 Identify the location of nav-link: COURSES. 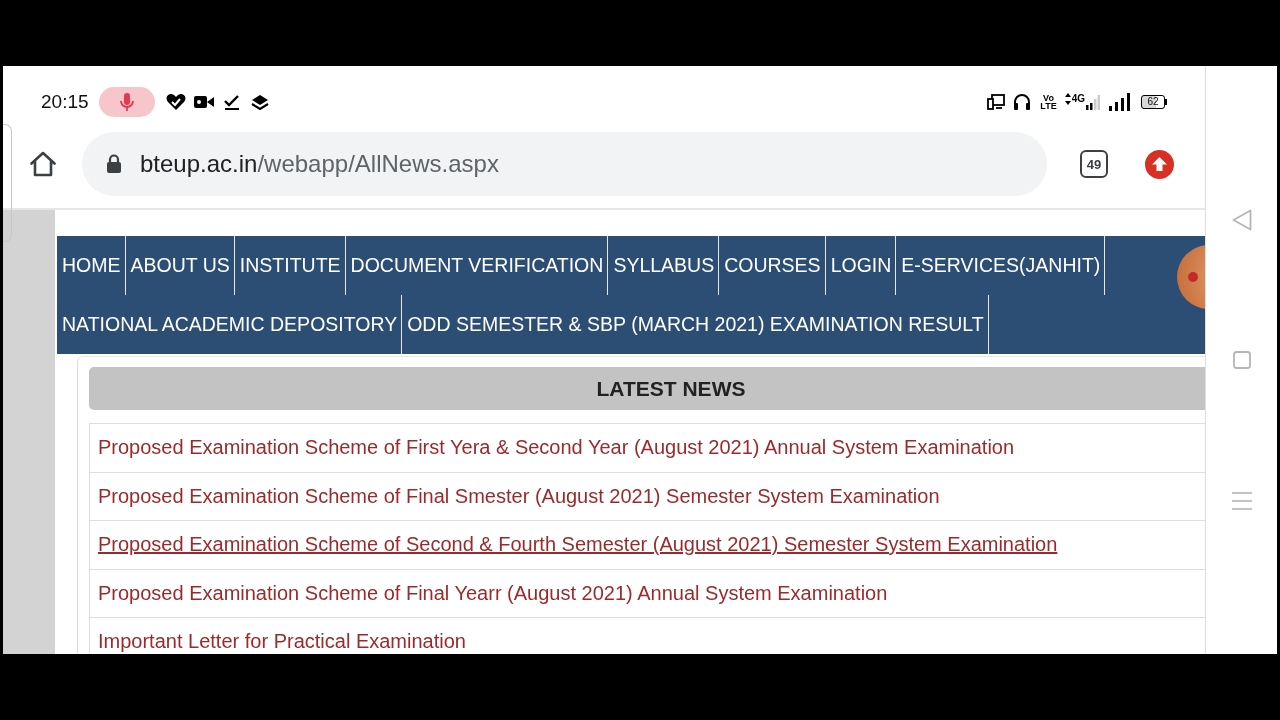
(772, 265).